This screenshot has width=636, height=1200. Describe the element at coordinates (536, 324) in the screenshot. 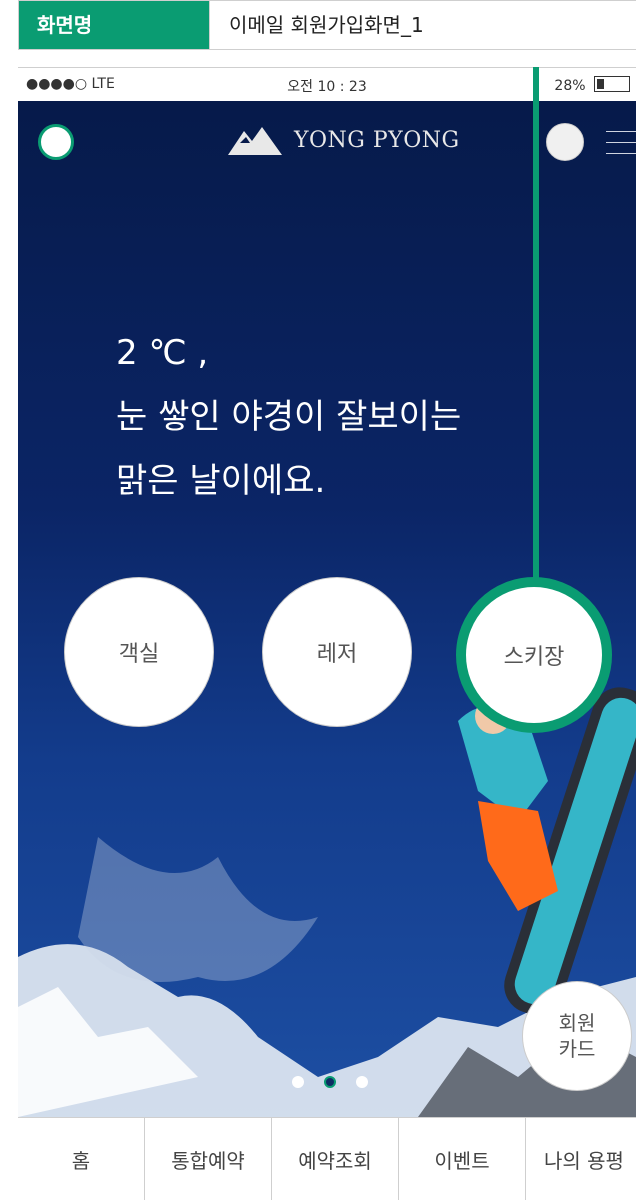

I see `callout-line` at that location.